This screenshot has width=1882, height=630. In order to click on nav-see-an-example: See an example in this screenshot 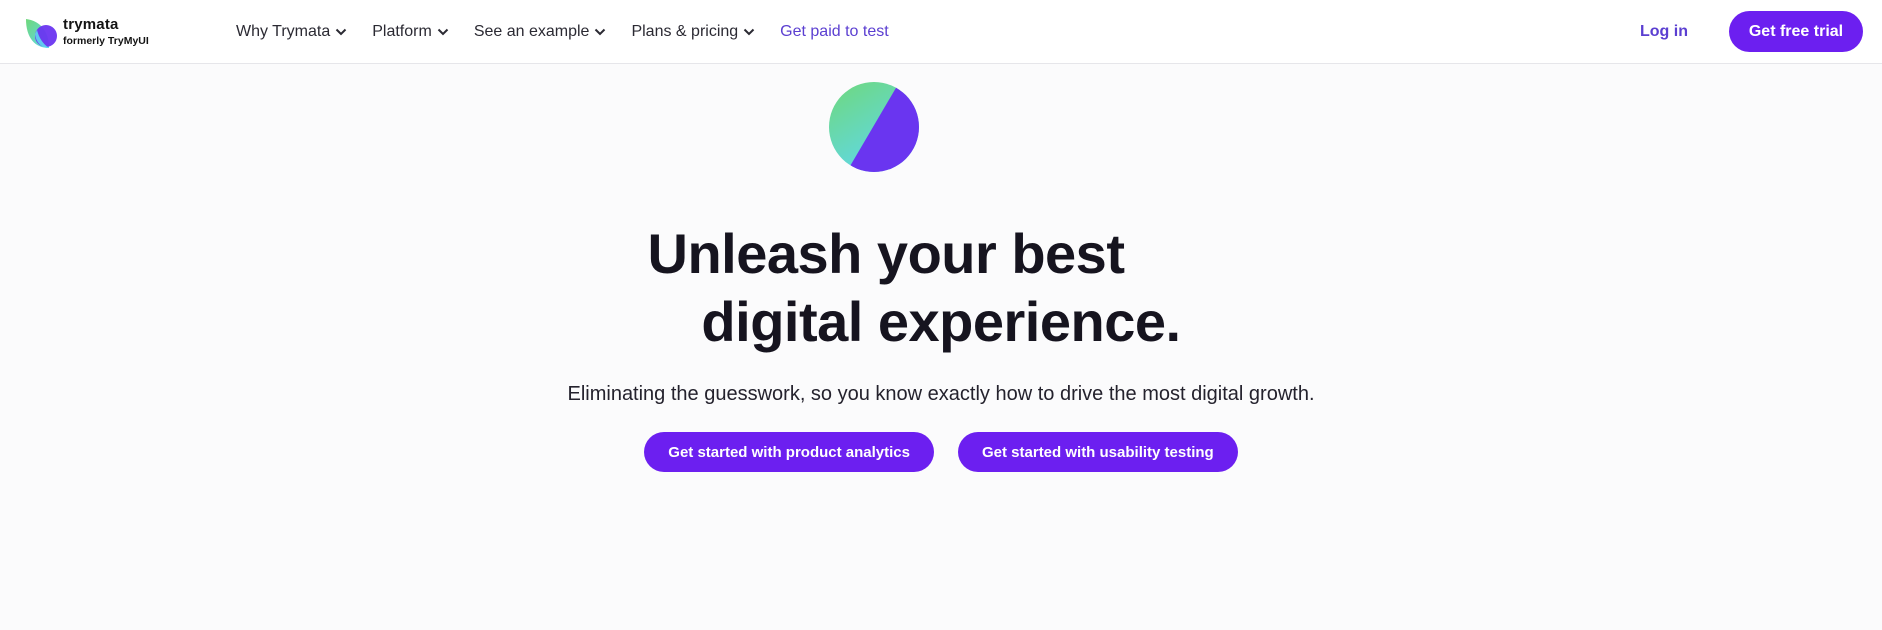, I will do `click(541, 32)`.